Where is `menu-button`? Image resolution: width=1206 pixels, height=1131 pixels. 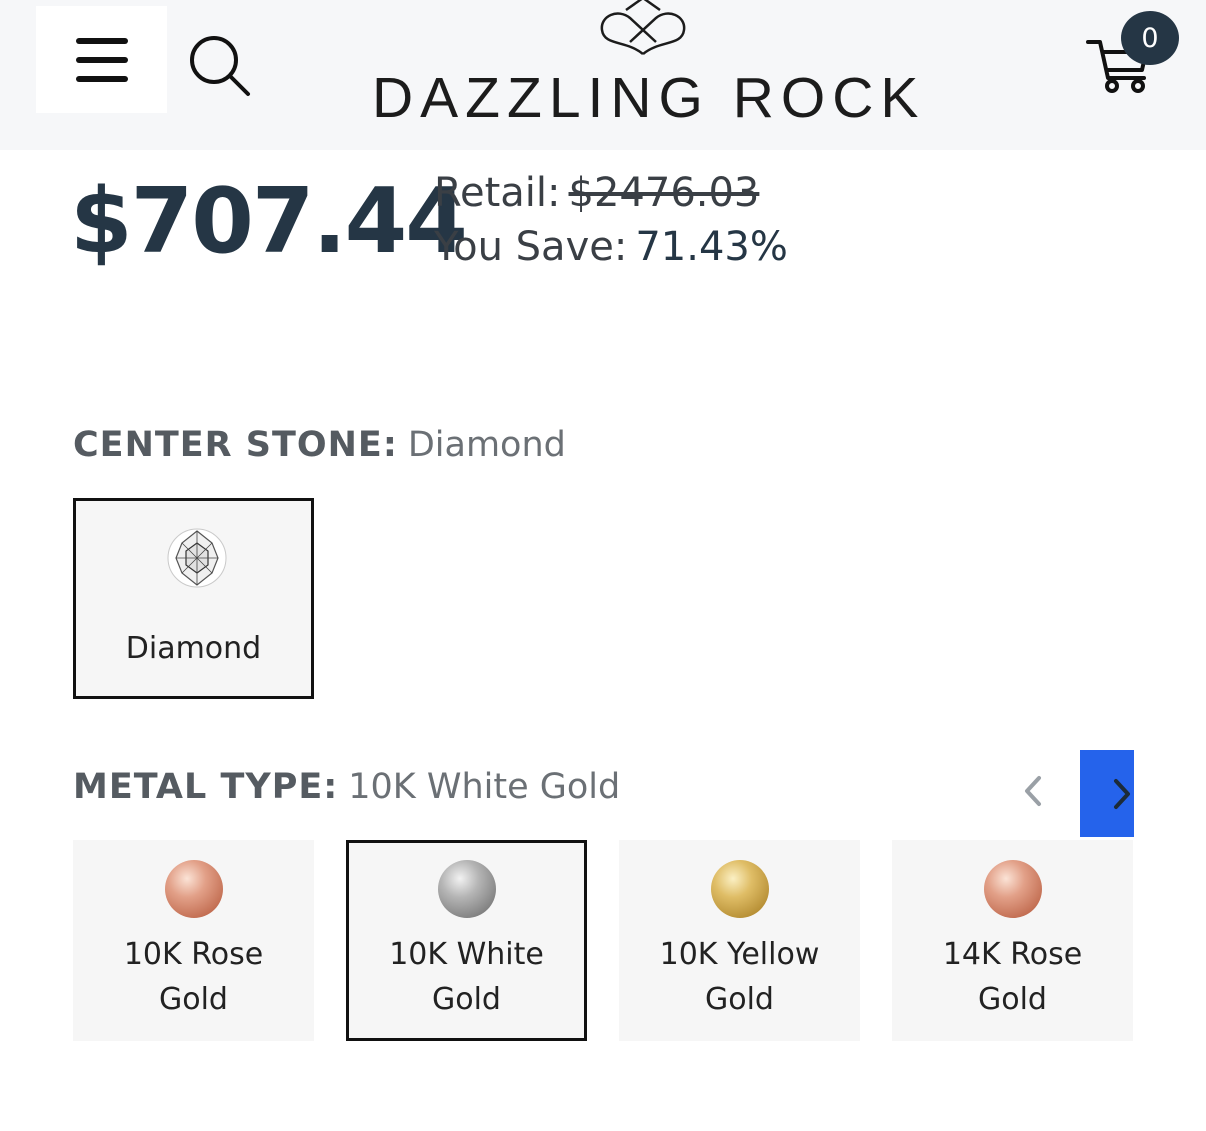
menu-button is located at coordinates (101, 59).